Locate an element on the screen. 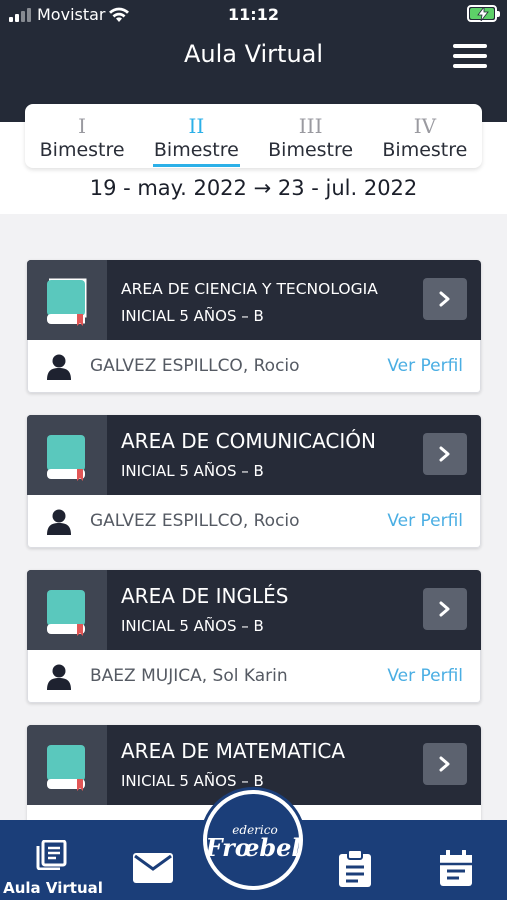  school-logo-button: ederico Frœbel is located at coordinates (253, 840).